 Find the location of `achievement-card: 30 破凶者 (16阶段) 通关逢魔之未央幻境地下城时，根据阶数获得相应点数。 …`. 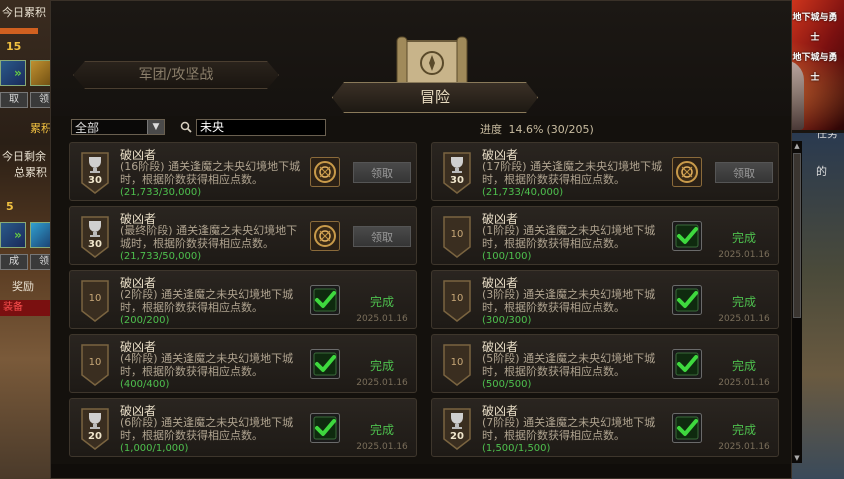

achievement-card: 30 破凶者 (16阶段) 通关逢魔之未央幻境地下城时，根据阶数获得相应点数。 … is located at coordinates (243, 171).